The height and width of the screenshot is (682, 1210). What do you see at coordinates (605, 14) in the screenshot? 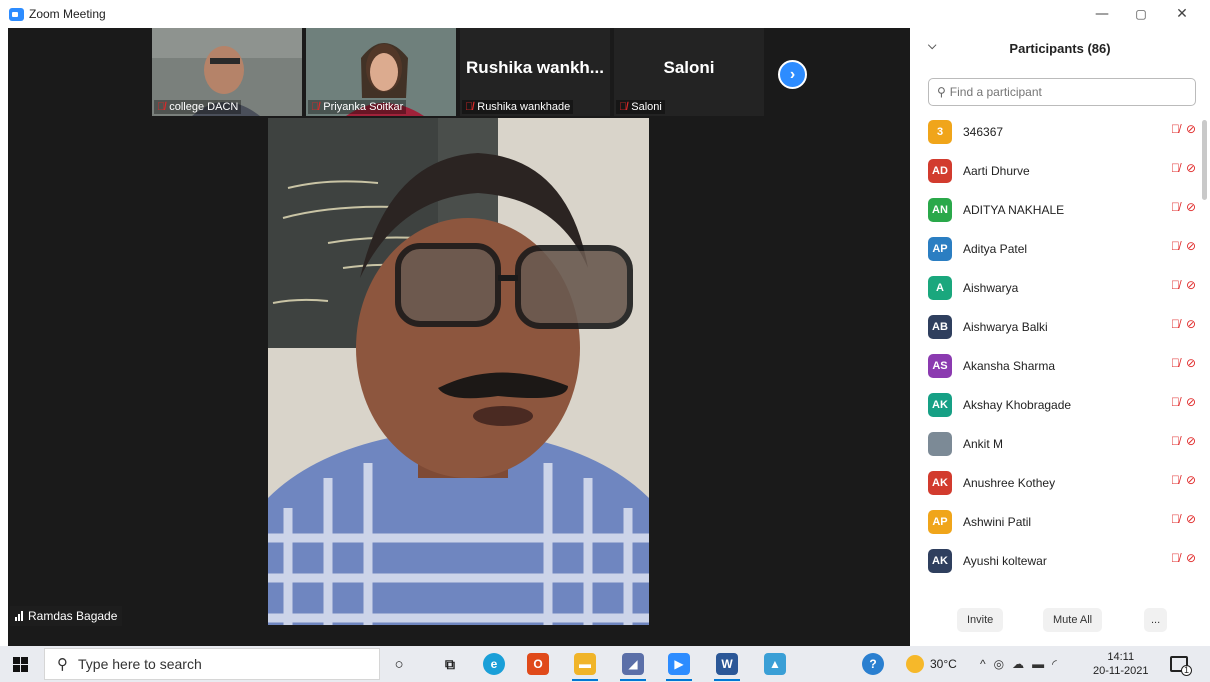
I see `title-bar: Zoom Meeting — ▢ ✕` at bounding box center [605, 14].